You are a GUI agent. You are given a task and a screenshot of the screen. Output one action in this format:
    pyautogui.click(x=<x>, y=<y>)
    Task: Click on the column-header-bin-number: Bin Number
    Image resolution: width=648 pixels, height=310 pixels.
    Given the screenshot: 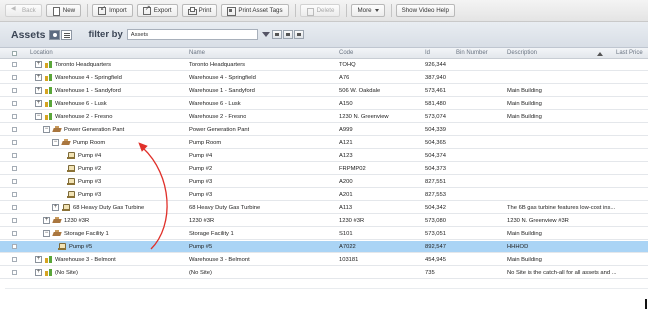 What is the action you would take?
    pyautogui.click(x=472, y=53)
    